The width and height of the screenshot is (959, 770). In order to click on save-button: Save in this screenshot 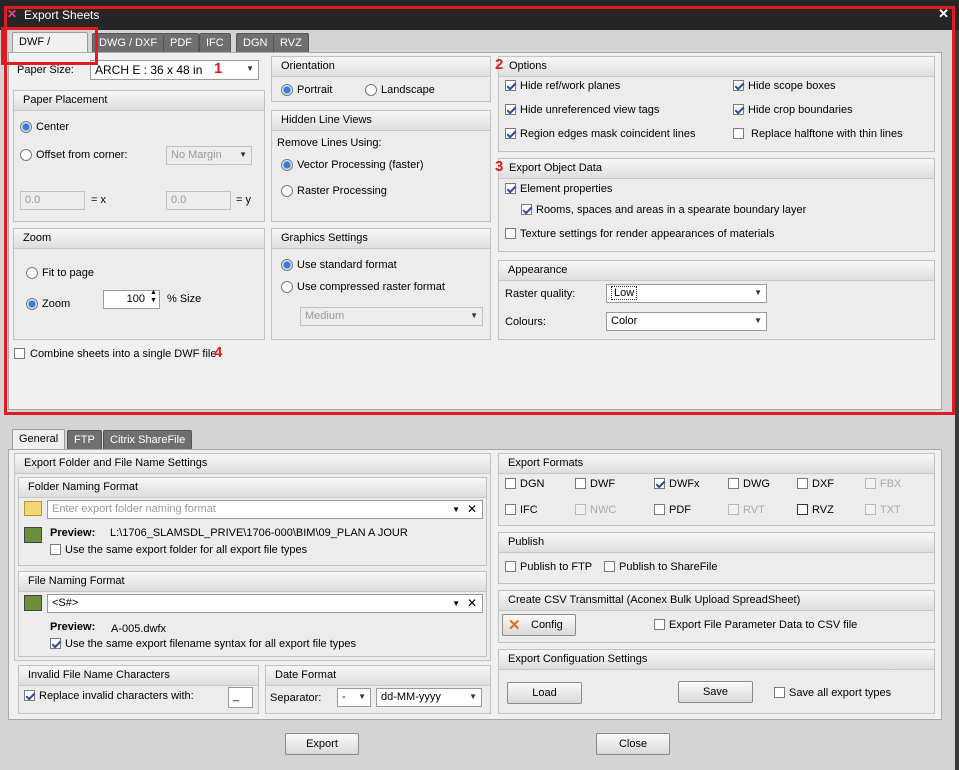, I will do `click(715, 692)`.